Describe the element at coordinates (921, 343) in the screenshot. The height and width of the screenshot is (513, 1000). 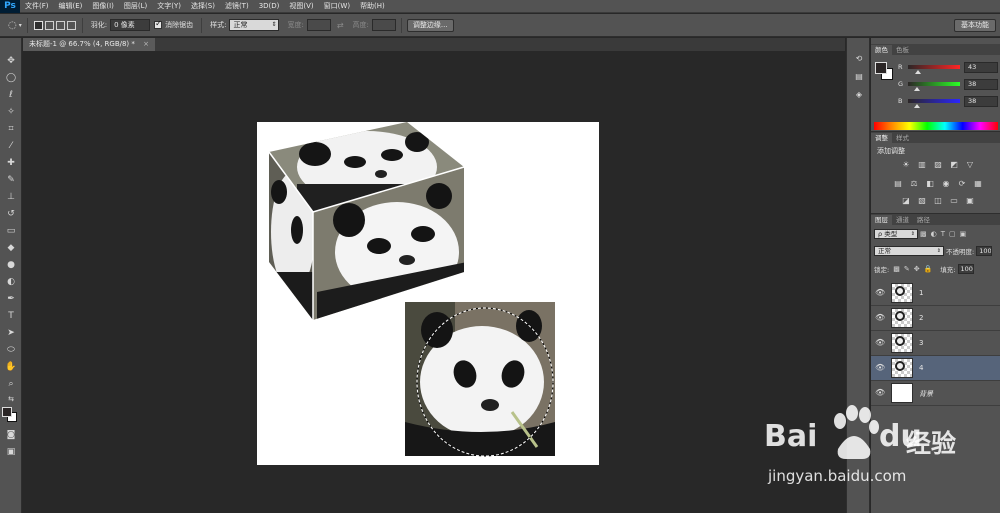
I see `layer-name: 3` at that location.